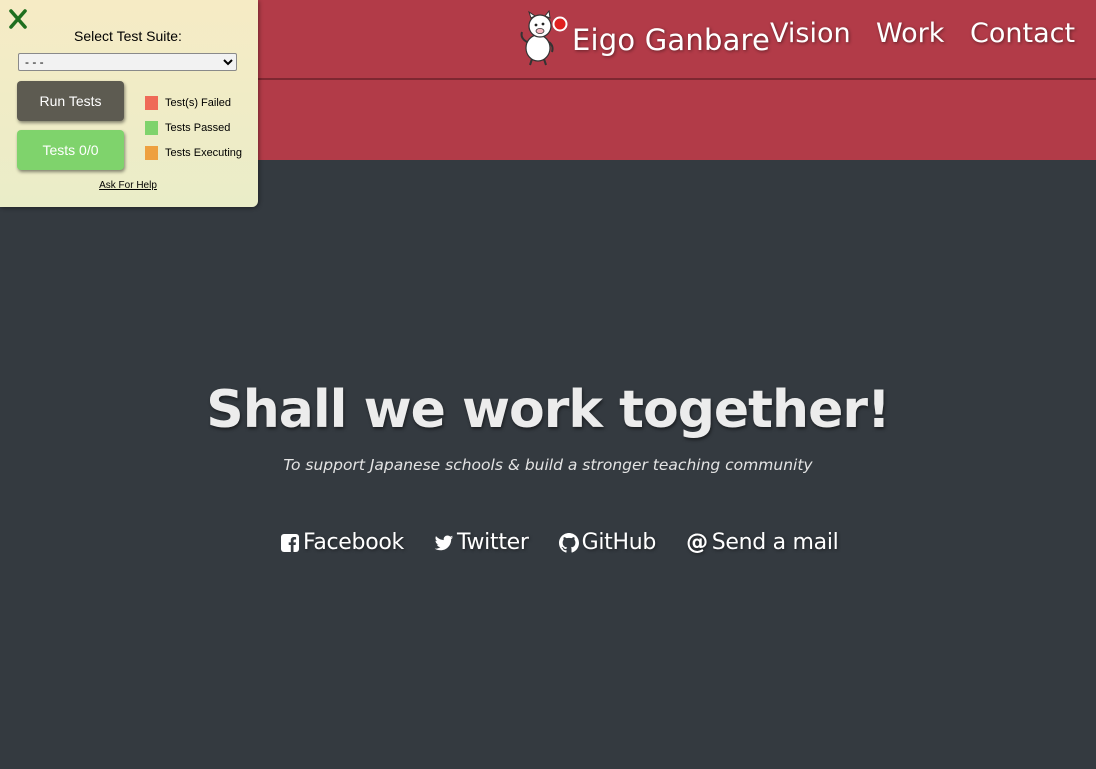 The height and width of the screenshot is (769, 1096). I want to click on github-link: GitHub, so click(607, 542).